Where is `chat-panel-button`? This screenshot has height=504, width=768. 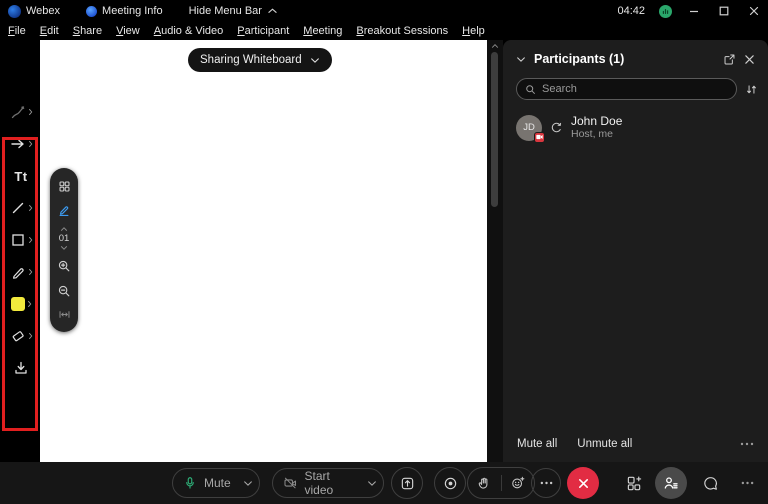 chat-panel-button is located at coordinates (710, 483).